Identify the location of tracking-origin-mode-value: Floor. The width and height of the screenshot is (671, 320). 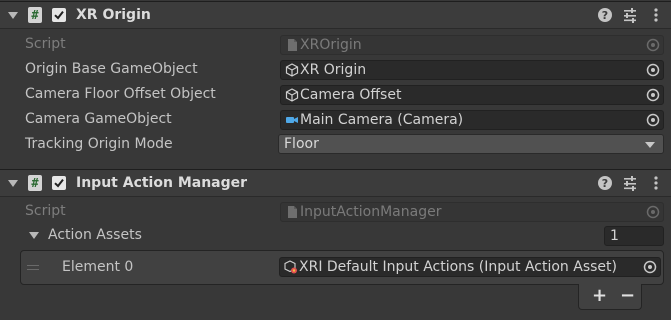
(301, 144).